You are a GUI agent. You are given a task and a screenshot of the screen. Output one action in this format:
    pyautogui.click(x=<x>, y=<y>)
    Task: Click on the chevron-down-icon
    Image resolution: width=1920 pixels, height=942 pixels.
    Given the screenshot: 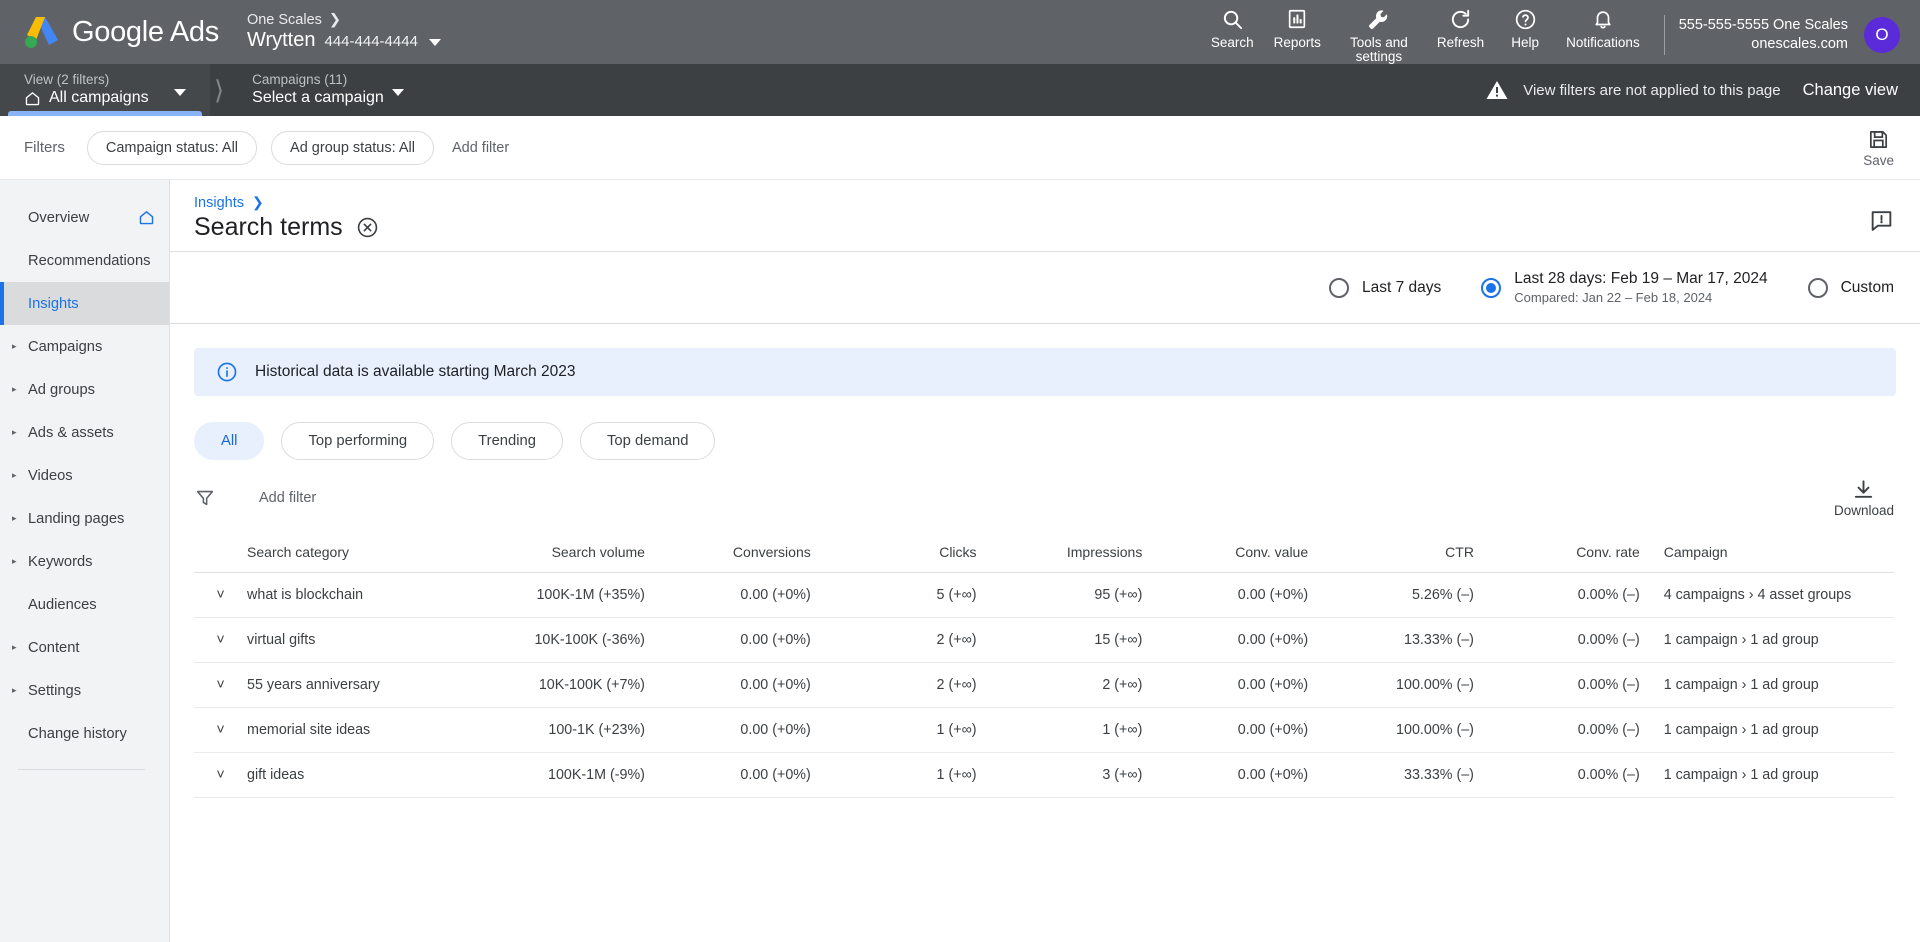 What is the action you would take?
    pyautogui.click(x=434, y=42)
    